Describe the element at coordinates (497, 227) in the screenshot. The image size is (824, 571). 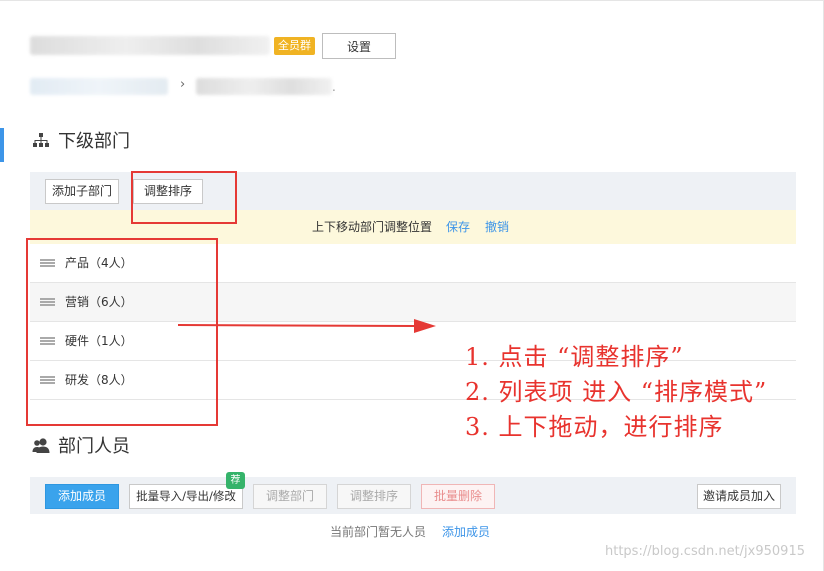
I see `undo-order-link: 撤销` at that location.